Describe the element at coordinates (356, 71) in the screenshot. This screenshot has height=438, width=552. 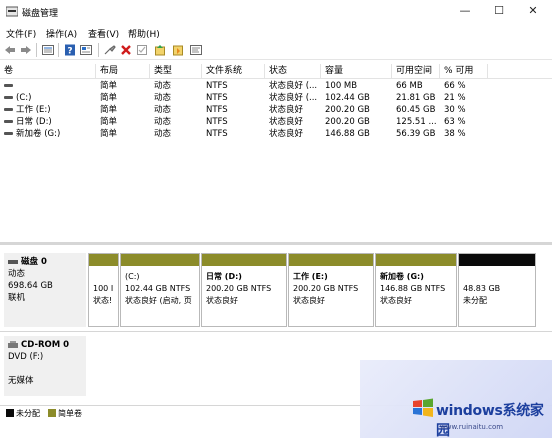
I see `column-capacity: 容量` at that location.